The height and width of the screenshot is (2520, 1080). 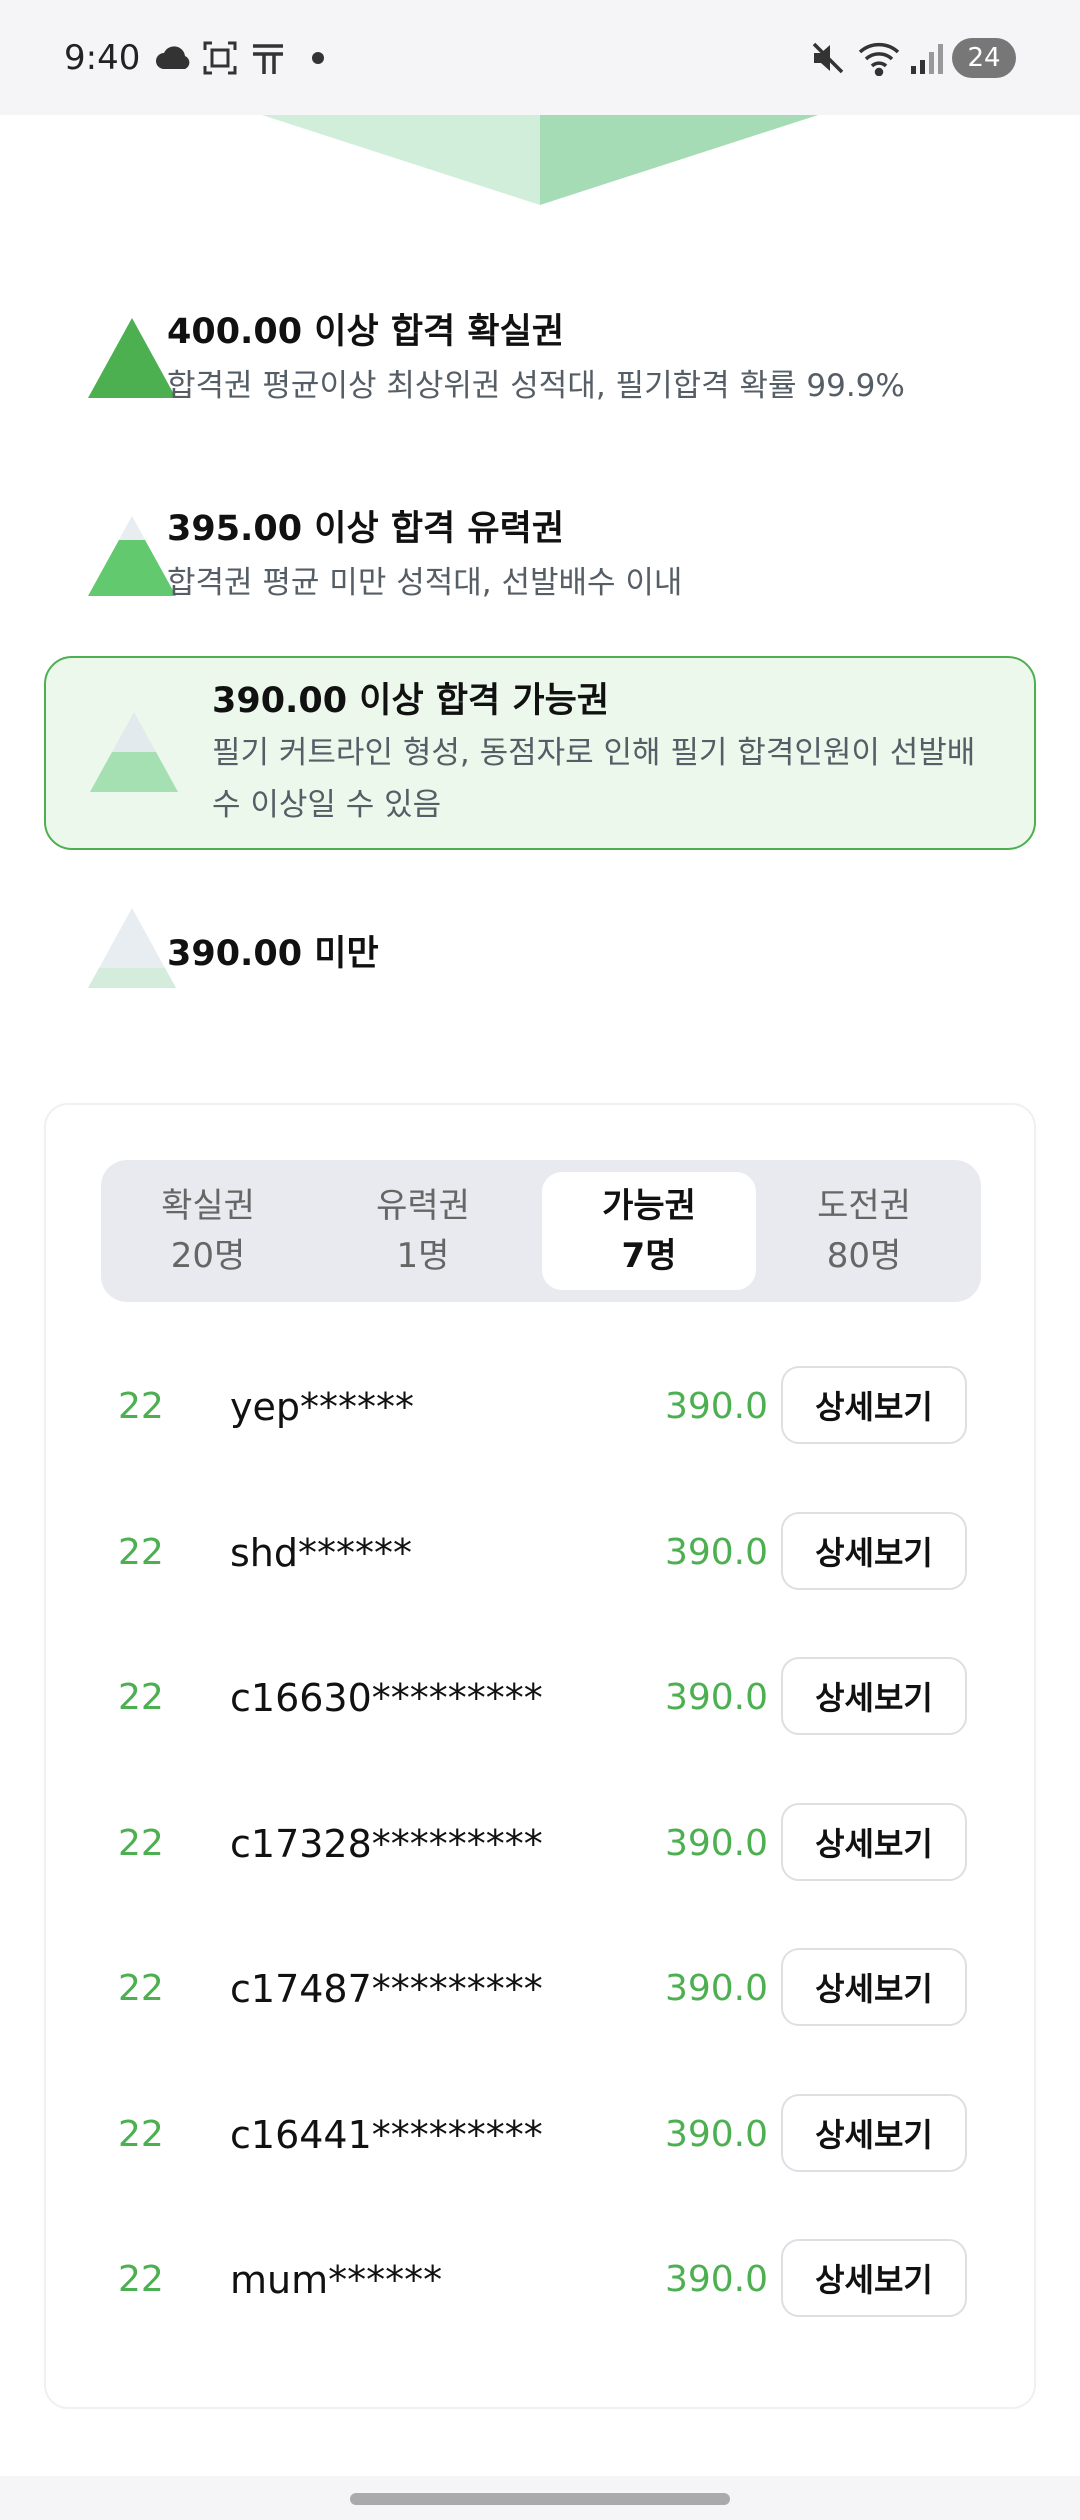 I want to click on pyramid-graphic, so click(x=540, y=160).